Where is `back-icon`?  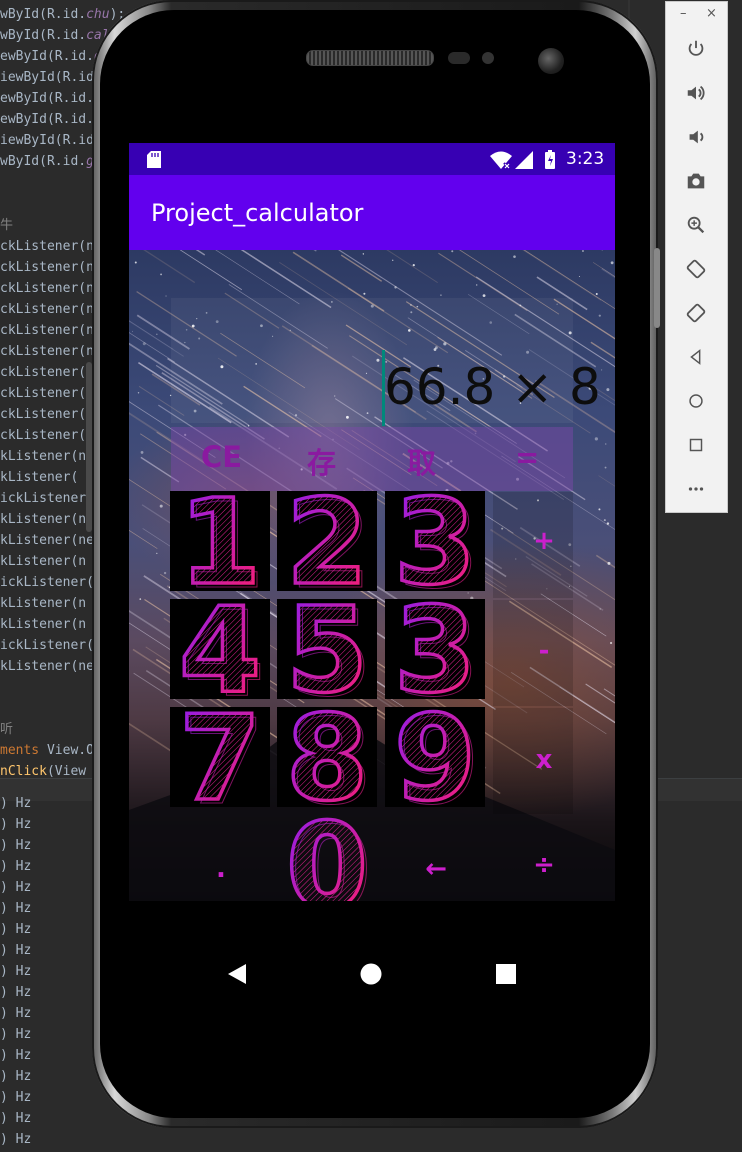
back-icon is located at coordinates (696, 357).